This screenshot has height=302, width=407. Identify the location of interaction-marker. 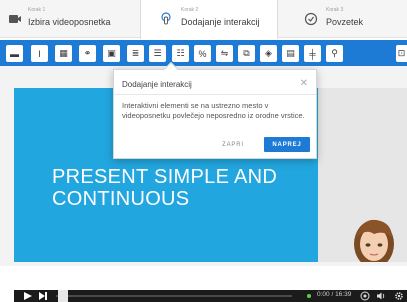
(309, 296).